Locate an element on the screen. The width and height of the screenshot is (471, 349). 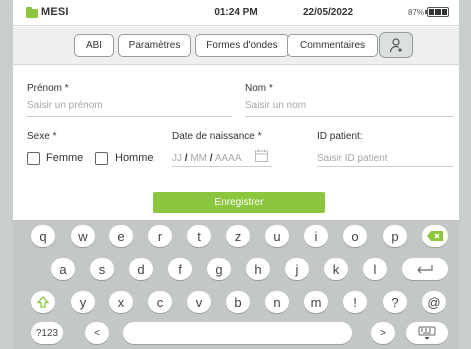
enter-key is located at coordinates (425, 269).